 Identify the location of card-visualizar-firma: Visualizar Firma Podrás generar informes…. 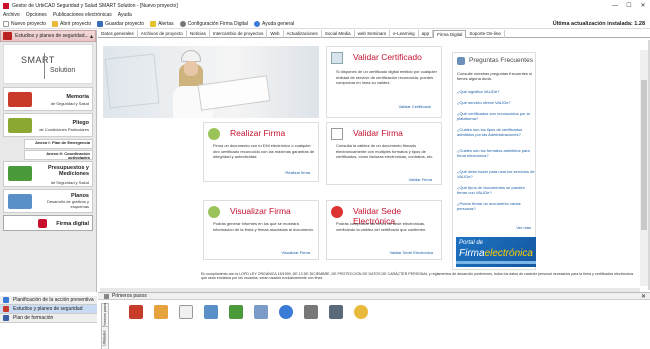
(261, 230).